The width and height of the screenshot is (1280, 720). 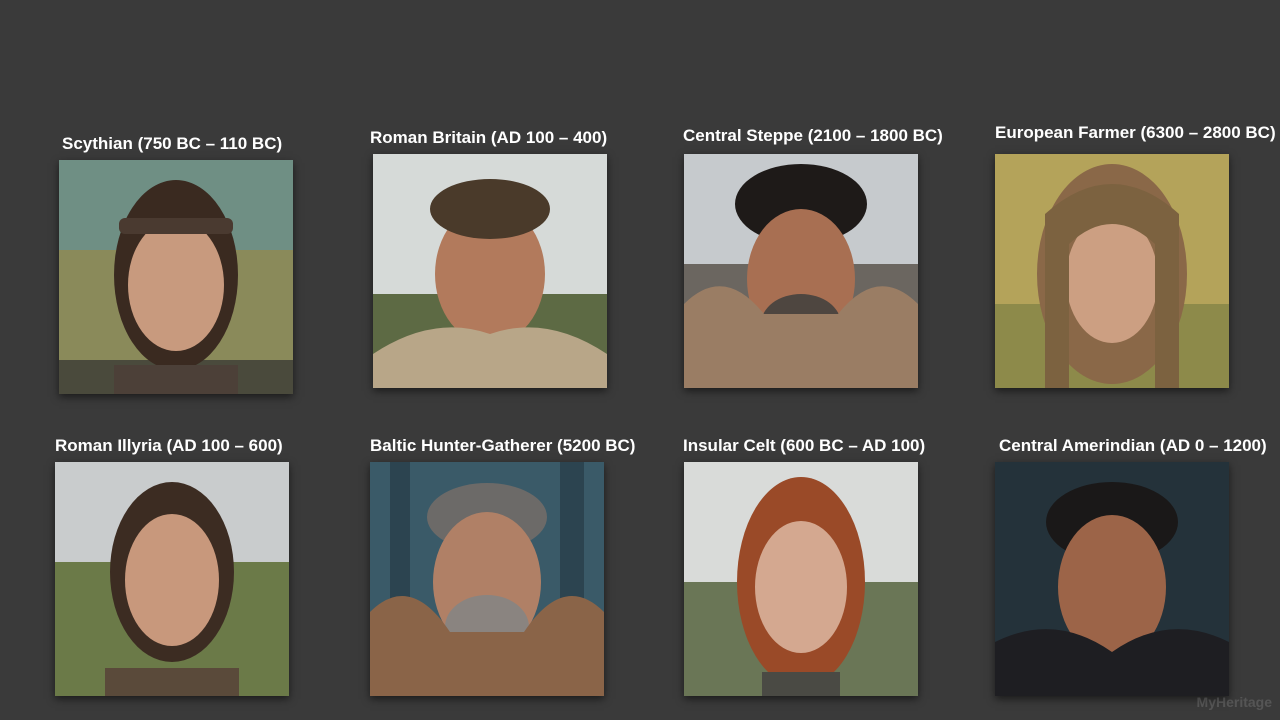 I want to click on portrait-image-scythian, so click(x=176, y=277).